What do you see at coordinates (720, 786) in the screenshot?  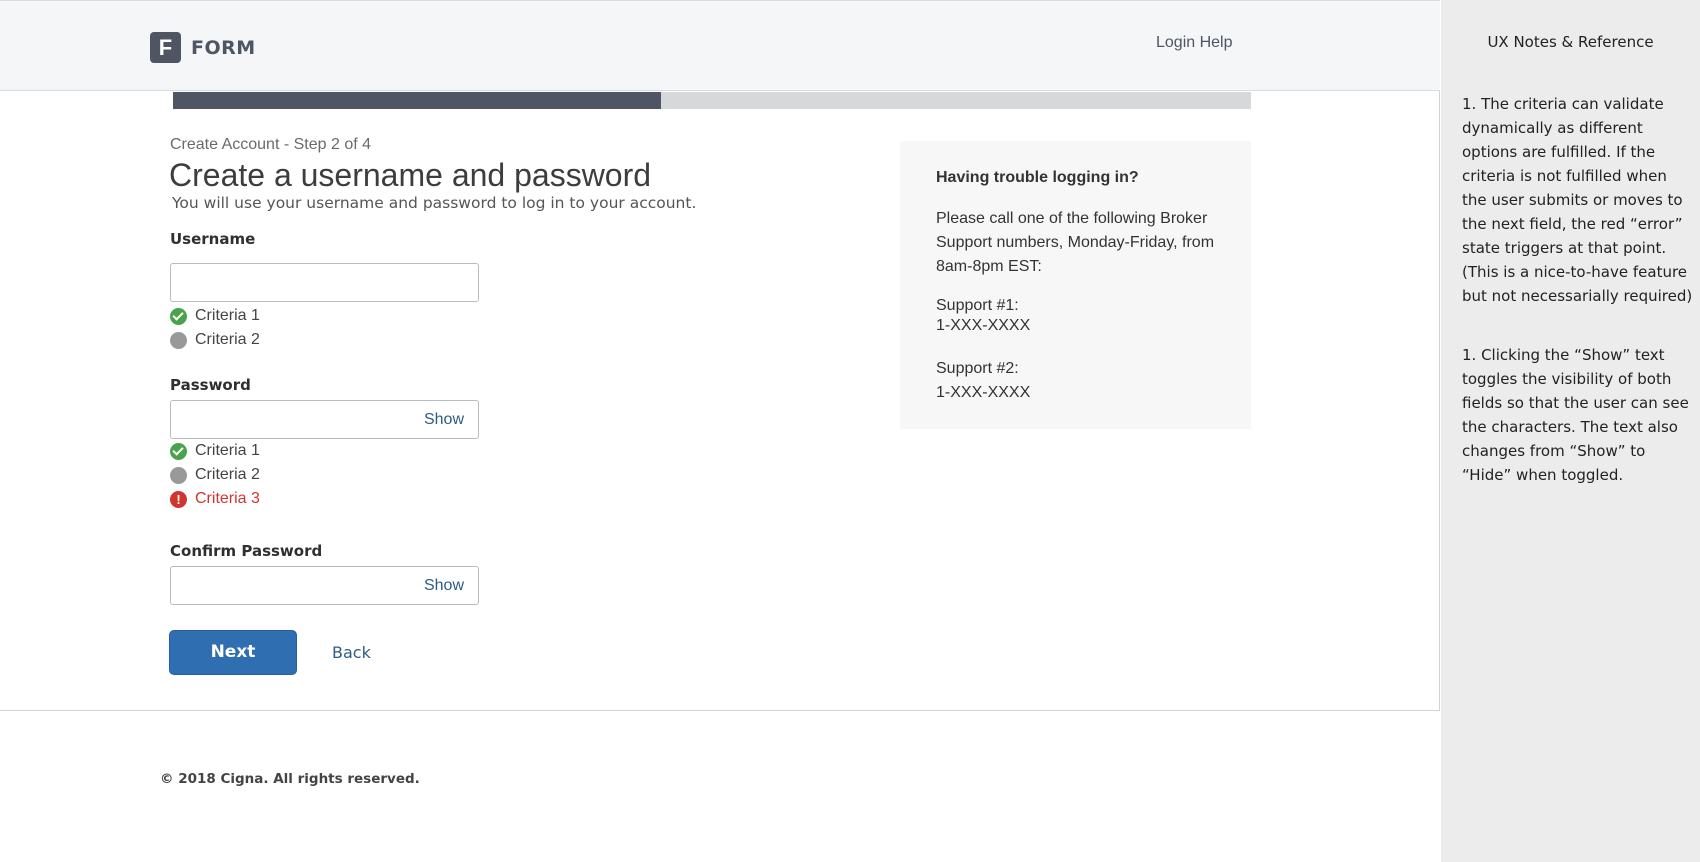 I see `footer: © 2018 Cigna. All rights reserved.` at bounding box center [720, 786].